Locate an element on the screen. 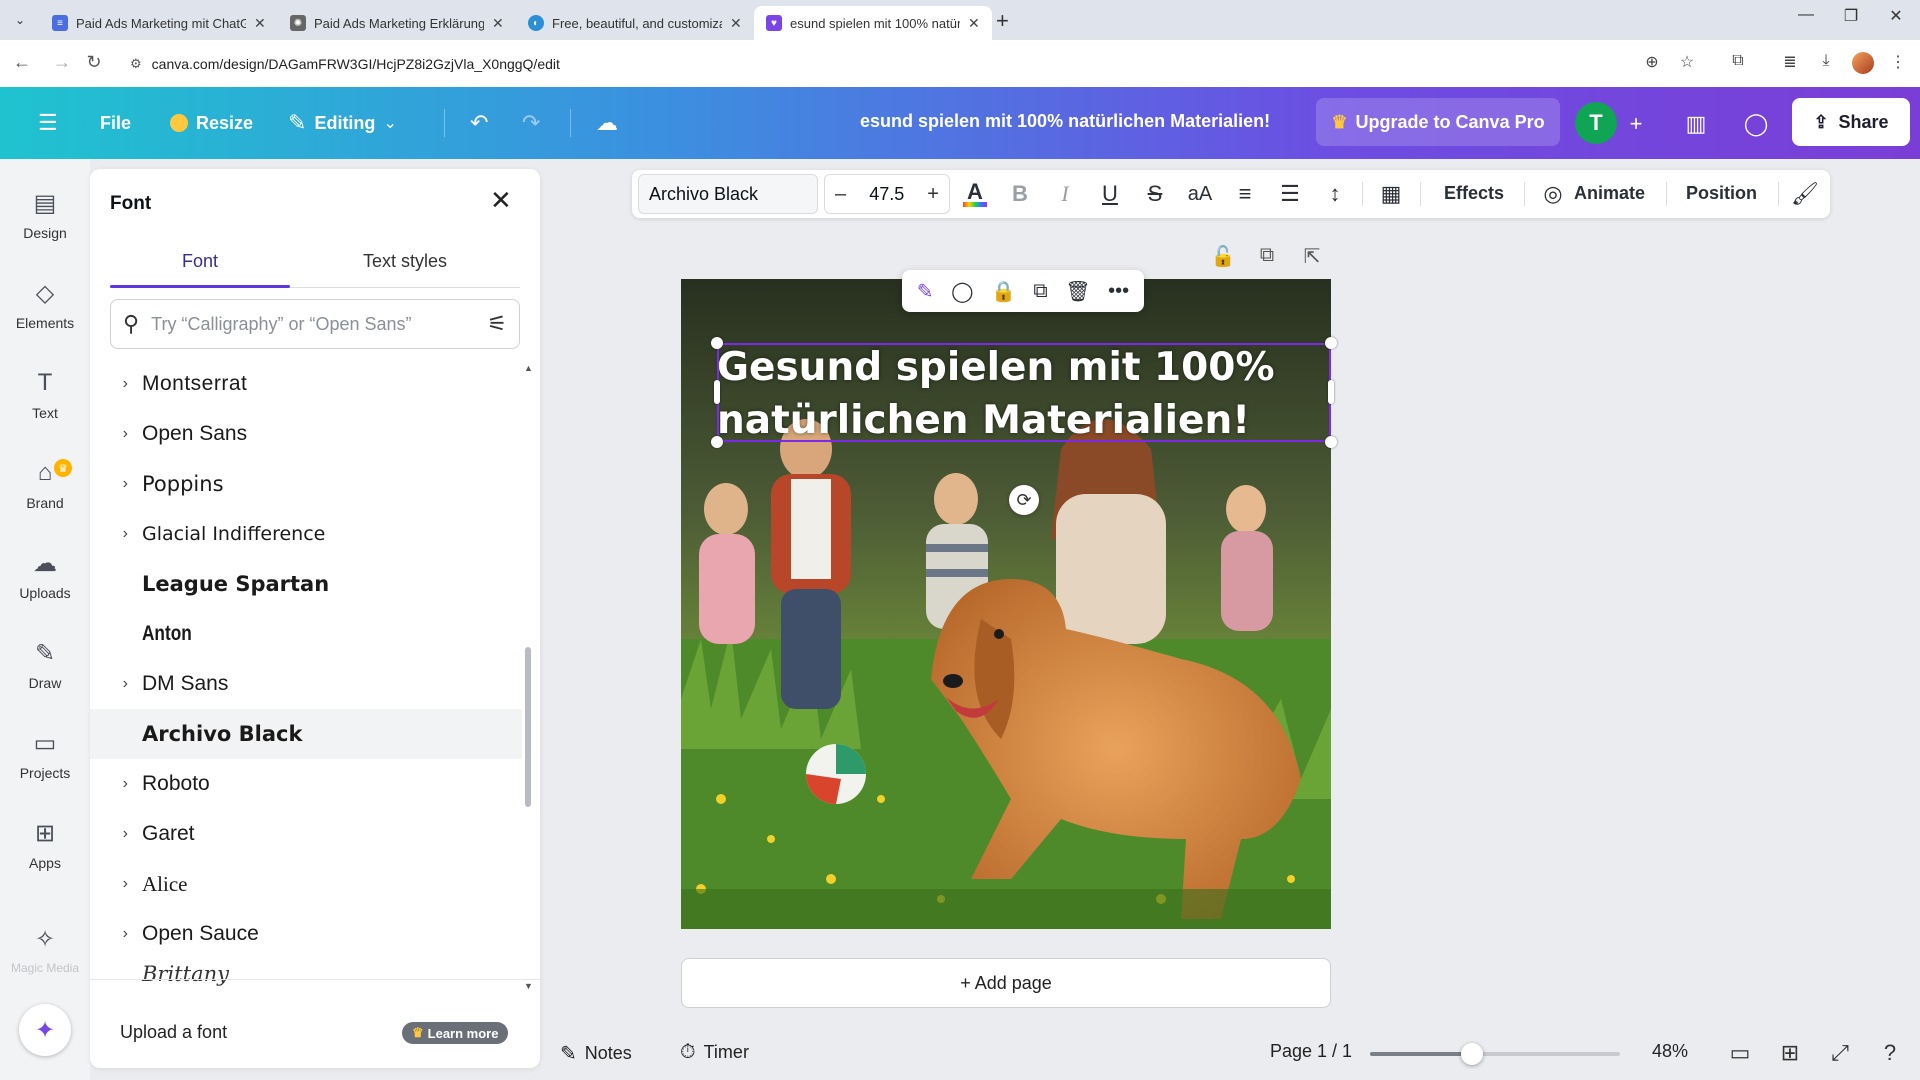  back-icon: ← is located at coordinates (22, 62).